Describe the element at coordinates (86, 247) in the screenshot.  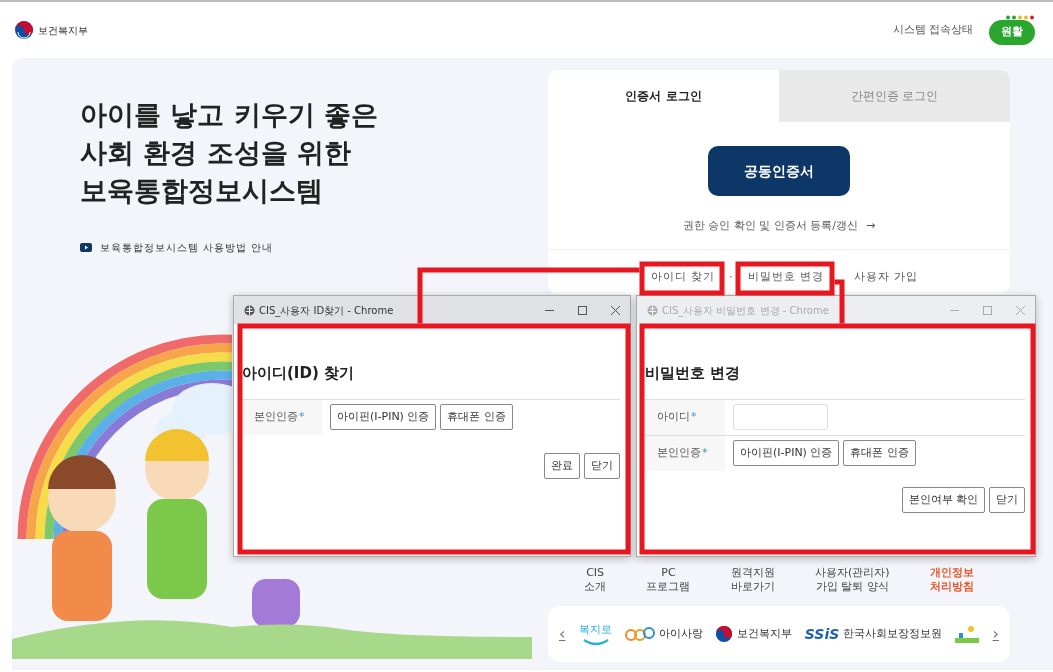
I see `video-icon` at that location.